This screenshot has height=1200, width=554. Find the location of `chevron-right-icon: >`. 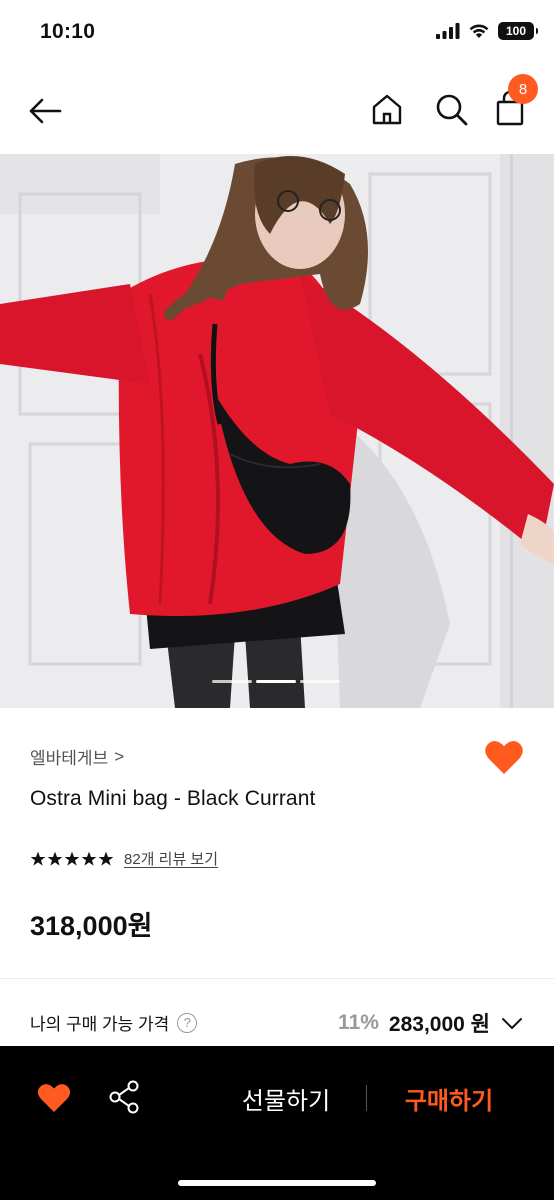

chevron-right-icon: > is located at coordinates (119, 756).